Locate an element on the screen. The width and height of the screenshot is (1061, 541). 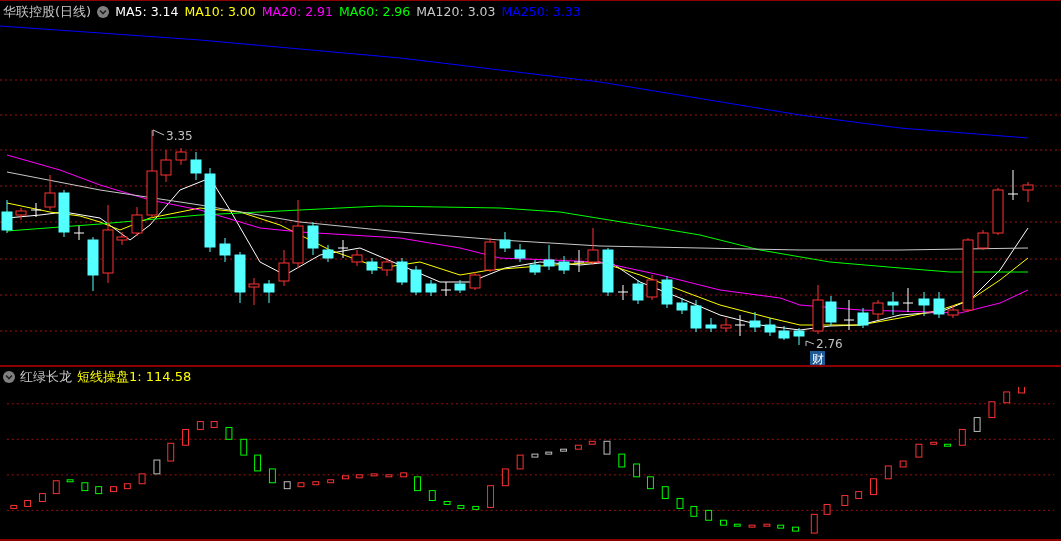
moving-average-label: MA250: 3.33 is located at coordinates (541, 11).